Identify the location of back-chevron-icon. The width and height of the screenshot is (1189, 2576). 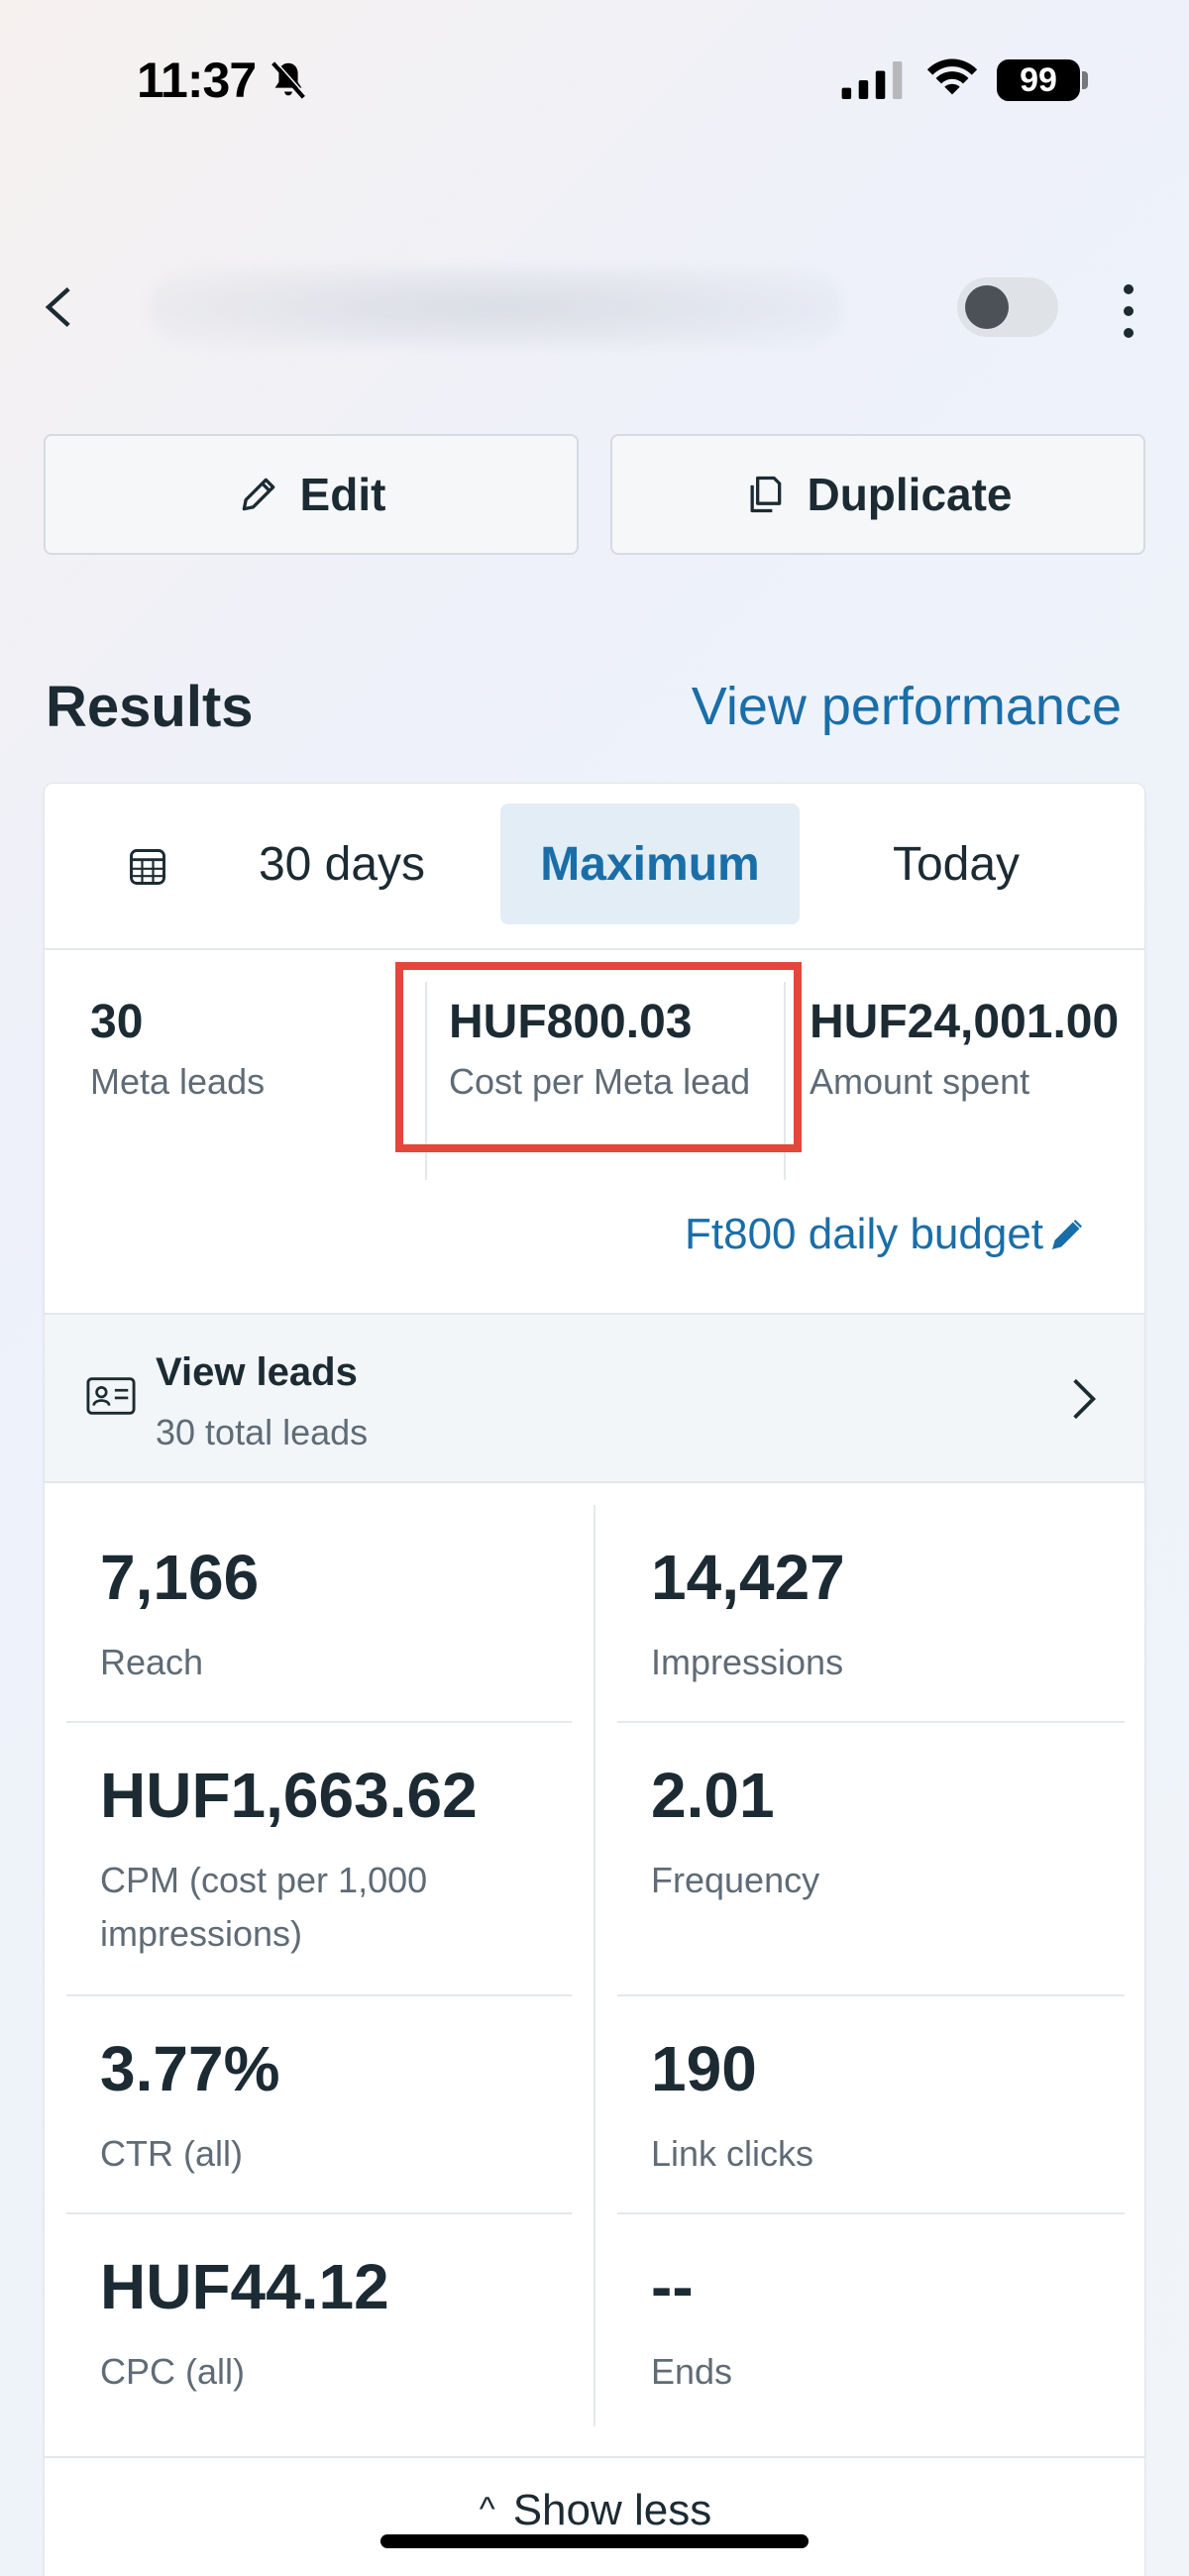
(59, 307).